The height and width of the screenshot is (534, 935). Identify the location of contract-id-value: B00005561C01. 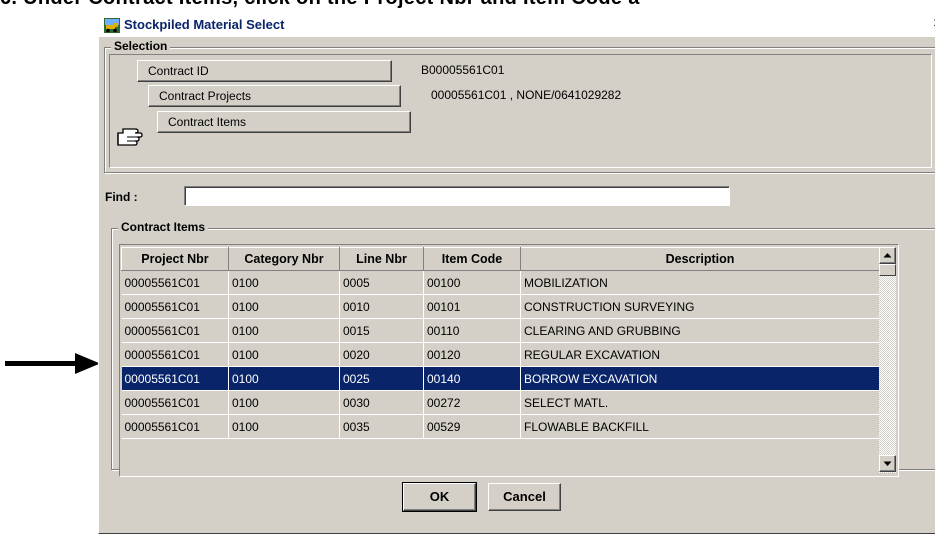
(463, 70).